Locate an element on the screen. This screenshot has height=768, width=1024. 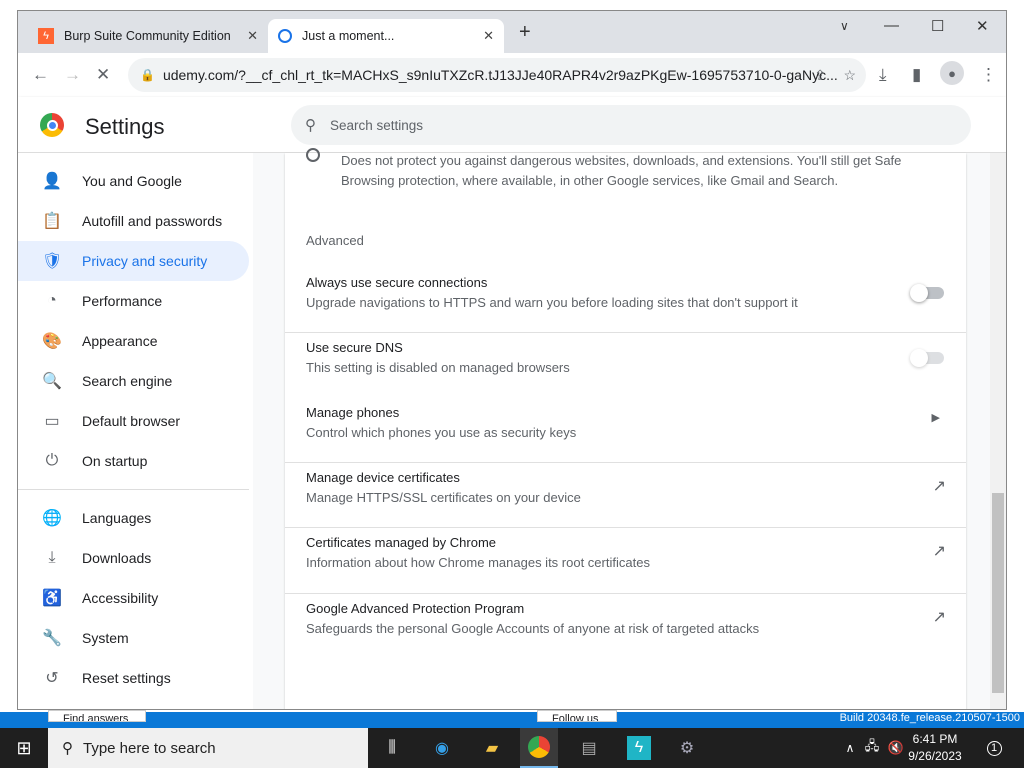
search-placeholder: Search settings is located at coordinates (377, 125).